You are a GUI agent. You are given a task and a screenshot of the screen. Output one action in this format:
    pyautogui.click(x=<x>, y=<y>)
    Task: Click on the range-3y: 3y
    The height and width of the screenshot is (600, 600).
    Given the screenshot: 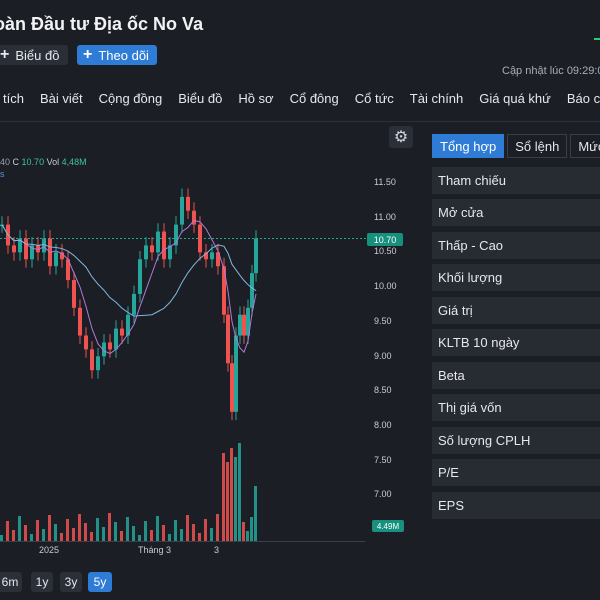 What is the action you would take?
    pyautogui.click(x=71, y=582)
    